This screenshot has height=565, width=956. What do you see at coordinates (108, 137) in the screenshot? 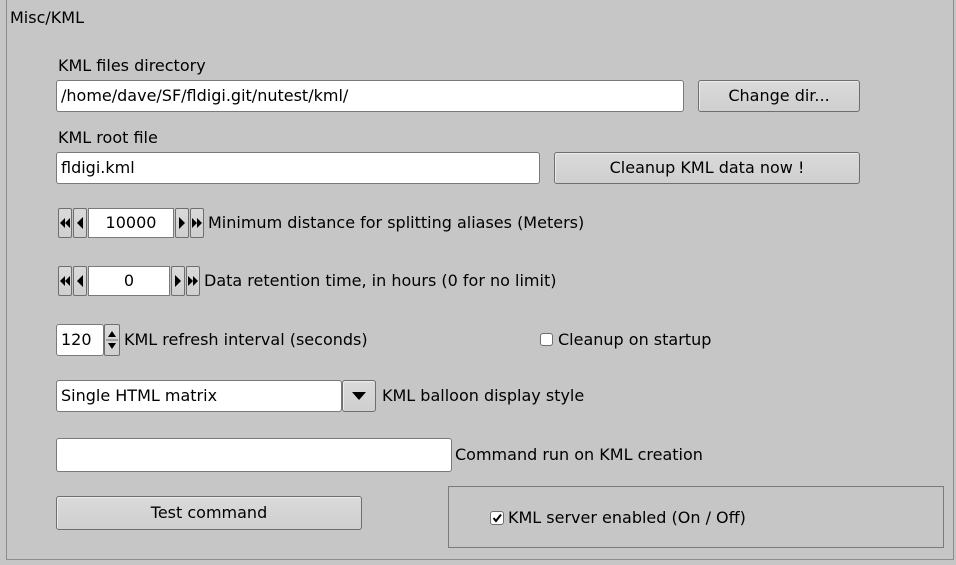
I see `kml-root-label: KML root file` at bounding box center [108, 137].